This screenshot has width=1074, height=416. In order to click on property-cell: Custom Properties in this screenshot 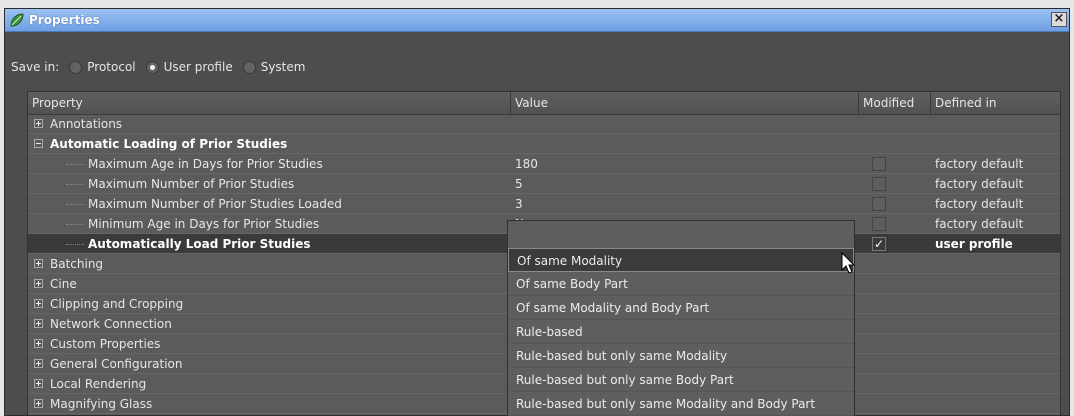, I will do `click(269, 344)`.